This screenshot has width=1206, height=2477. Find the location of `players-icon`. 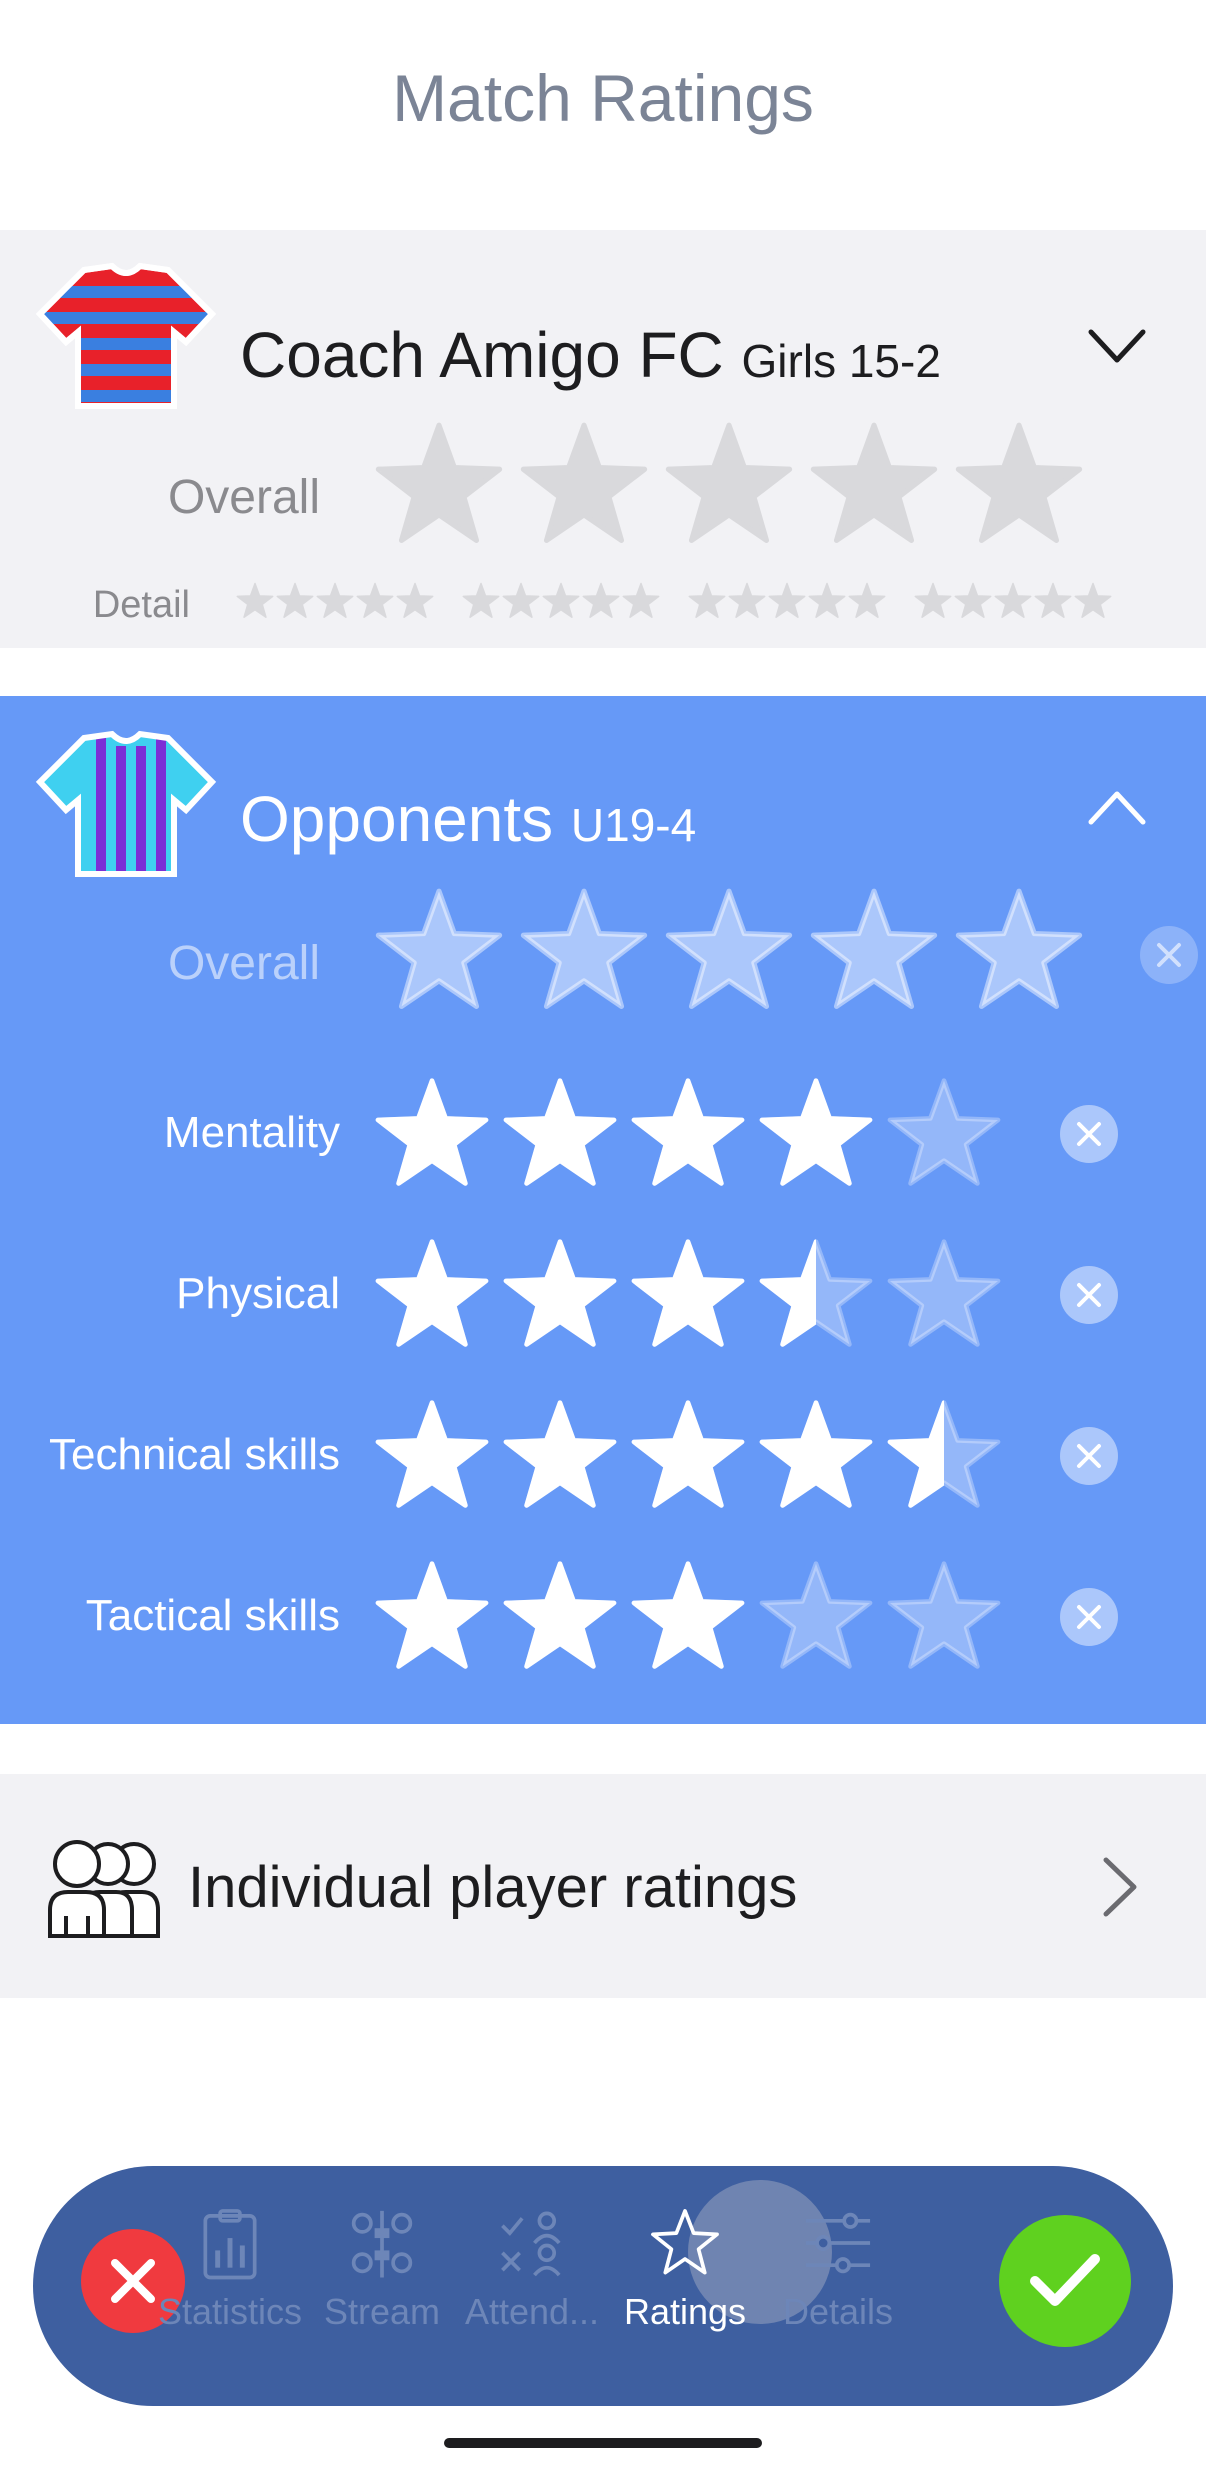

players-icon is located at coordinates (104, 1889).